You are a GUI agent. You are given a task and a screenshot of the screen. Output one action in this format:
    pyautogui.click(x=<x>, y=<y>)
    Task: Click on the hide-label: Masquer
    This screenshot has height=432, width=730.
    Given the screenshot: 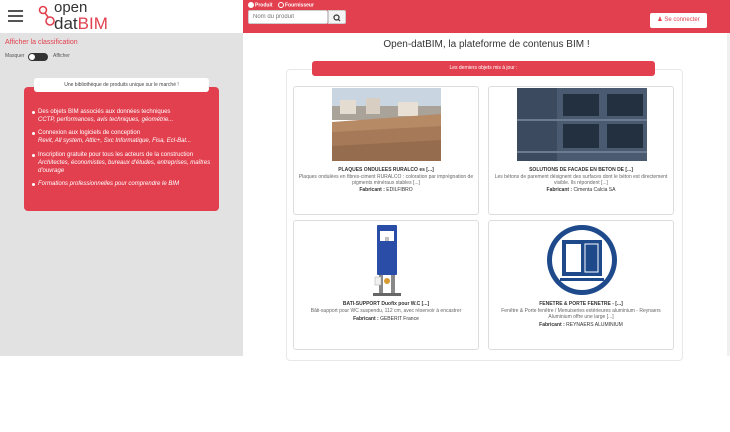 What is the action you would take?
    pyautogui.click(x=15, y=56)
    